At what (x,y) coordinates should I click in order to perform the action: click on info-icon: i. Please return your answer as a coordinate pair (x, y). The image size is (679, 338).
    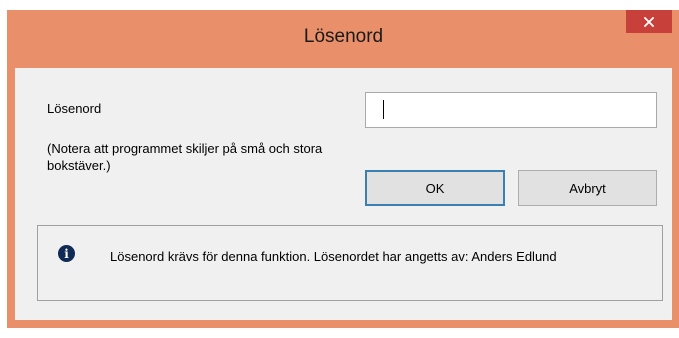
    Looking at the image, I should click on (66, 253).